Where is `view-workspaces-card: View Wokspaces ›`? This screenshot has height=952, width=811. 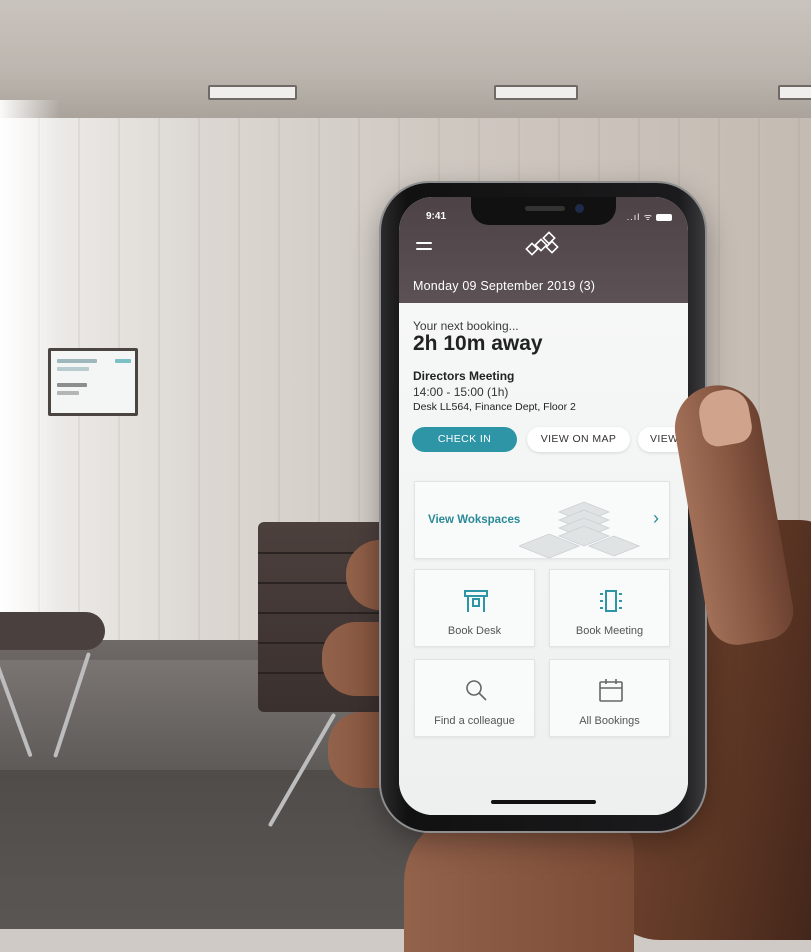
view-workspaces-card: View Wokspaces › is located at coordinates (542, 520).